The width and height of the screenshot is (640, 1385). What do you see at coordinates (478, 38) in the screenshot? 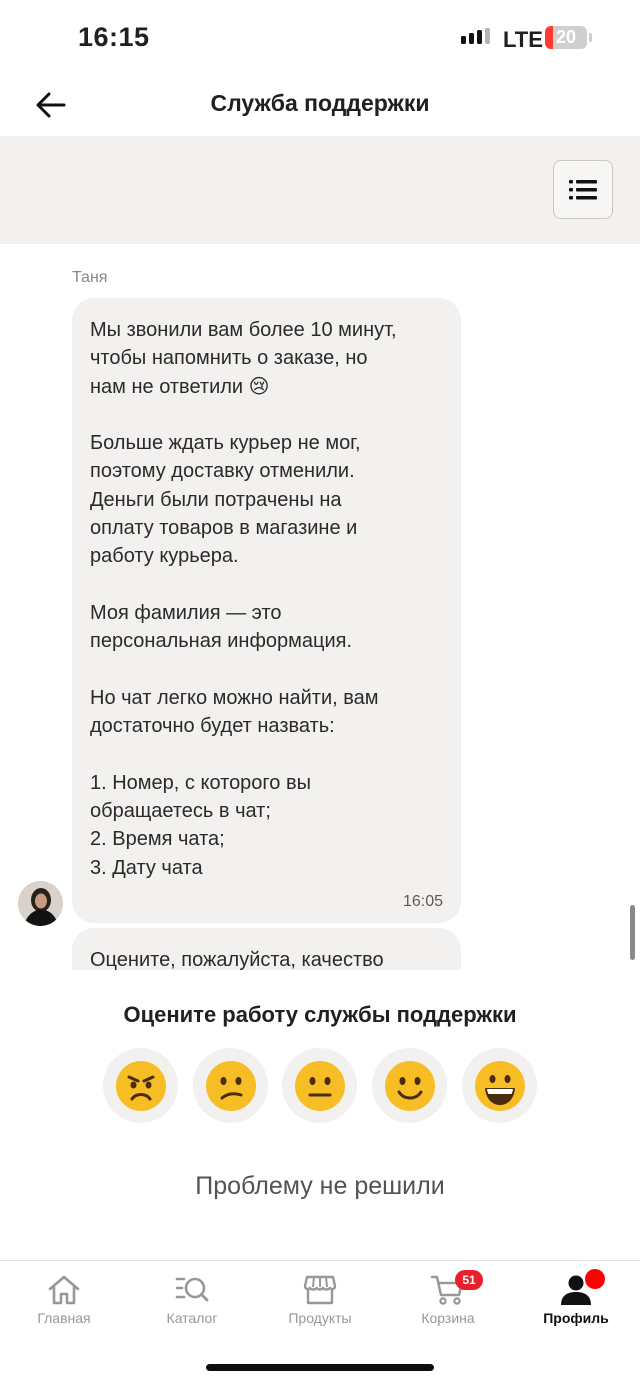
I see `signal-icon` at bounding box center [478, 38].